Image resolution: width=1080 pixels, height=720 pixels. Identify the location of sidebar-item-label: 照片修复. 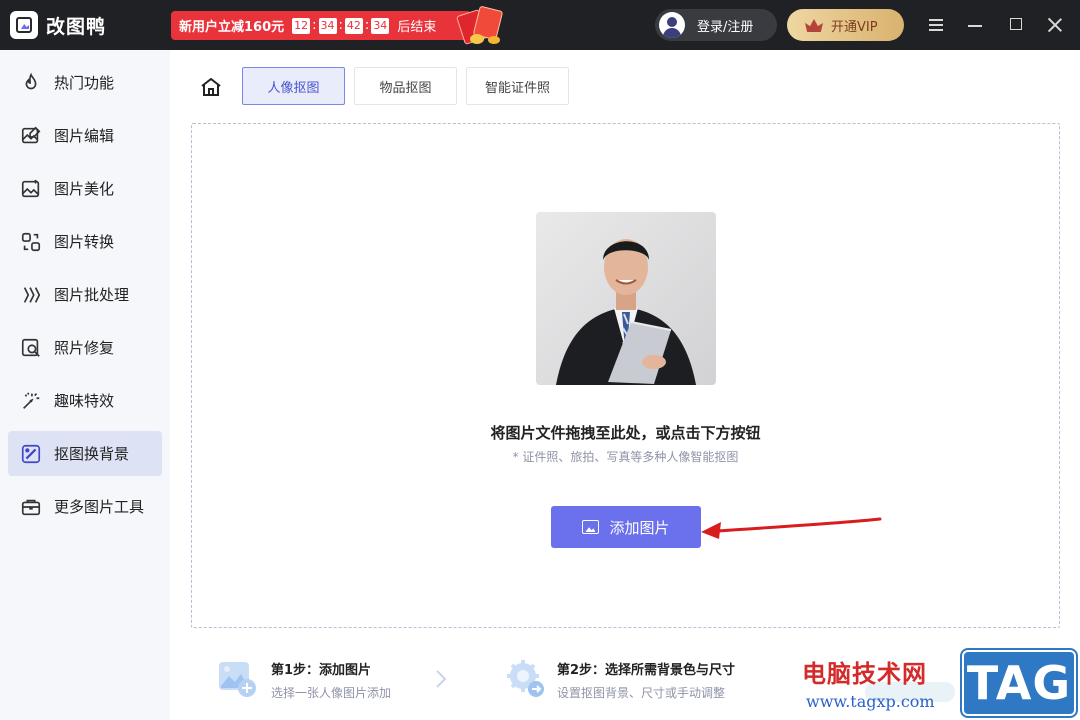
(84, 348).